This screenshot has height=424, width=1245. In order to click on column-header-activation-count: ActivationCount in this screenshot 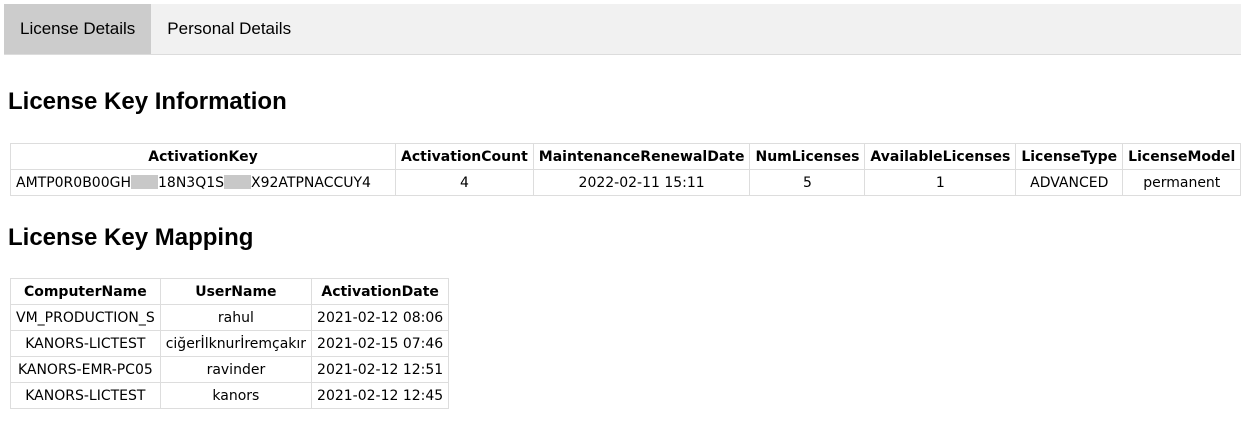, I will do `click(464, 156)`.